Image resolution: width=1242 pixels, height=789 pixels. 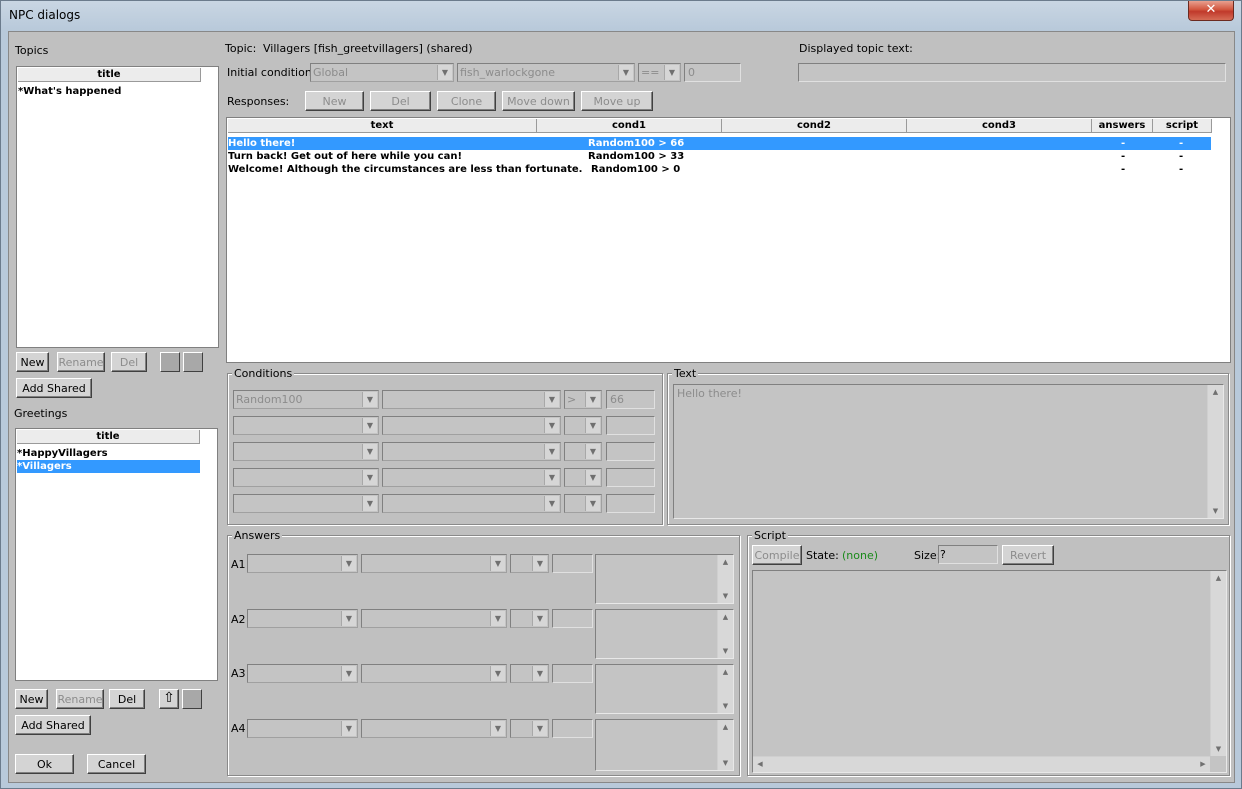 I want to click on answer-3-var-combo: ▼, so click(x=434, y=673).